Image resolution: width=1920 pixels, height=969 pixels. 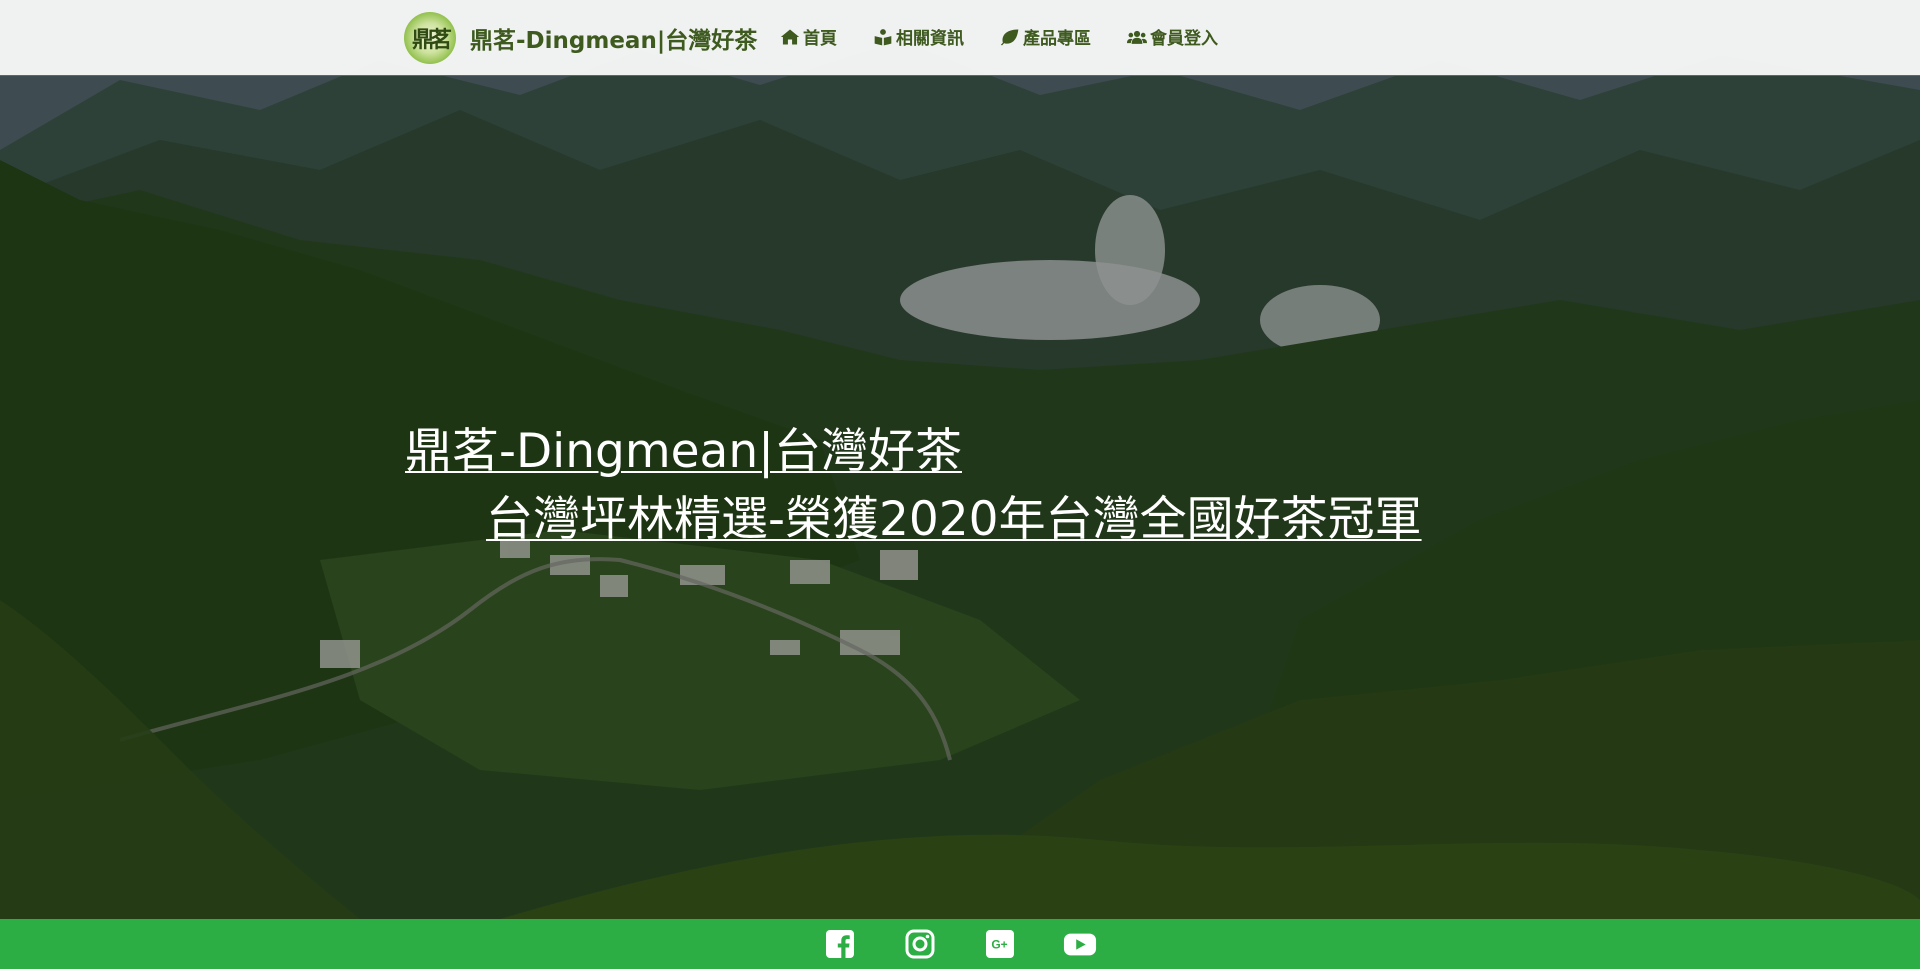 I want to click on brand-name: 鼎茗-Dingmean|台灣好茶, so click(x=614, y=41).